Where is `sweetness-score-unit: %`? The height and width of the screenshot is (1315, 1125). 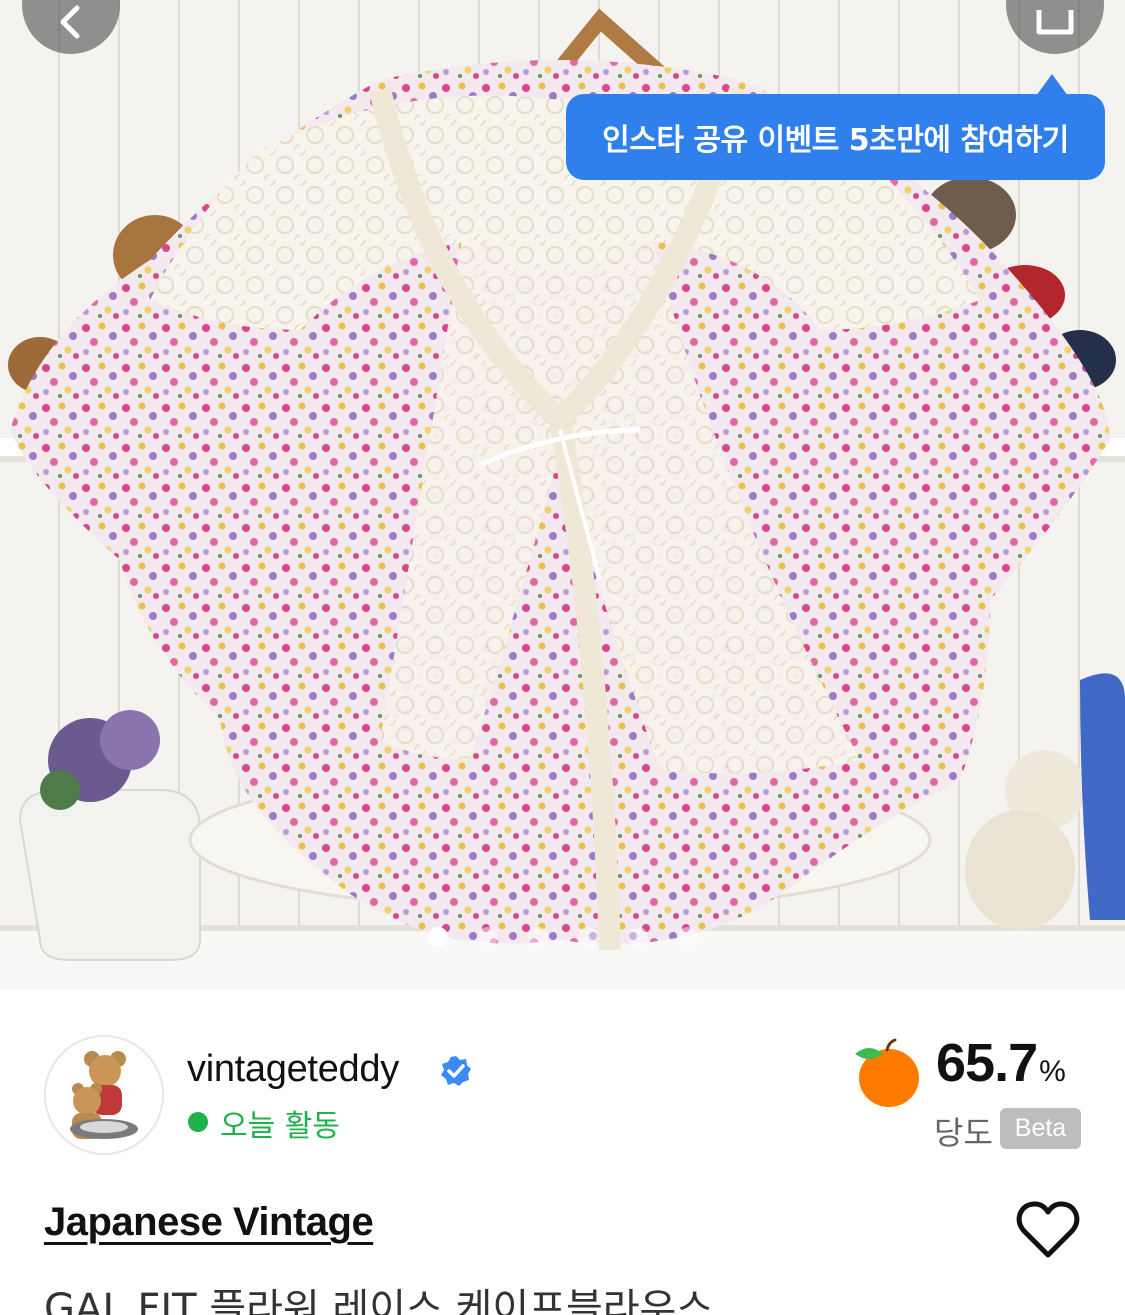 sweetness-score-unit: % is located at coordinates (1052, 1071).